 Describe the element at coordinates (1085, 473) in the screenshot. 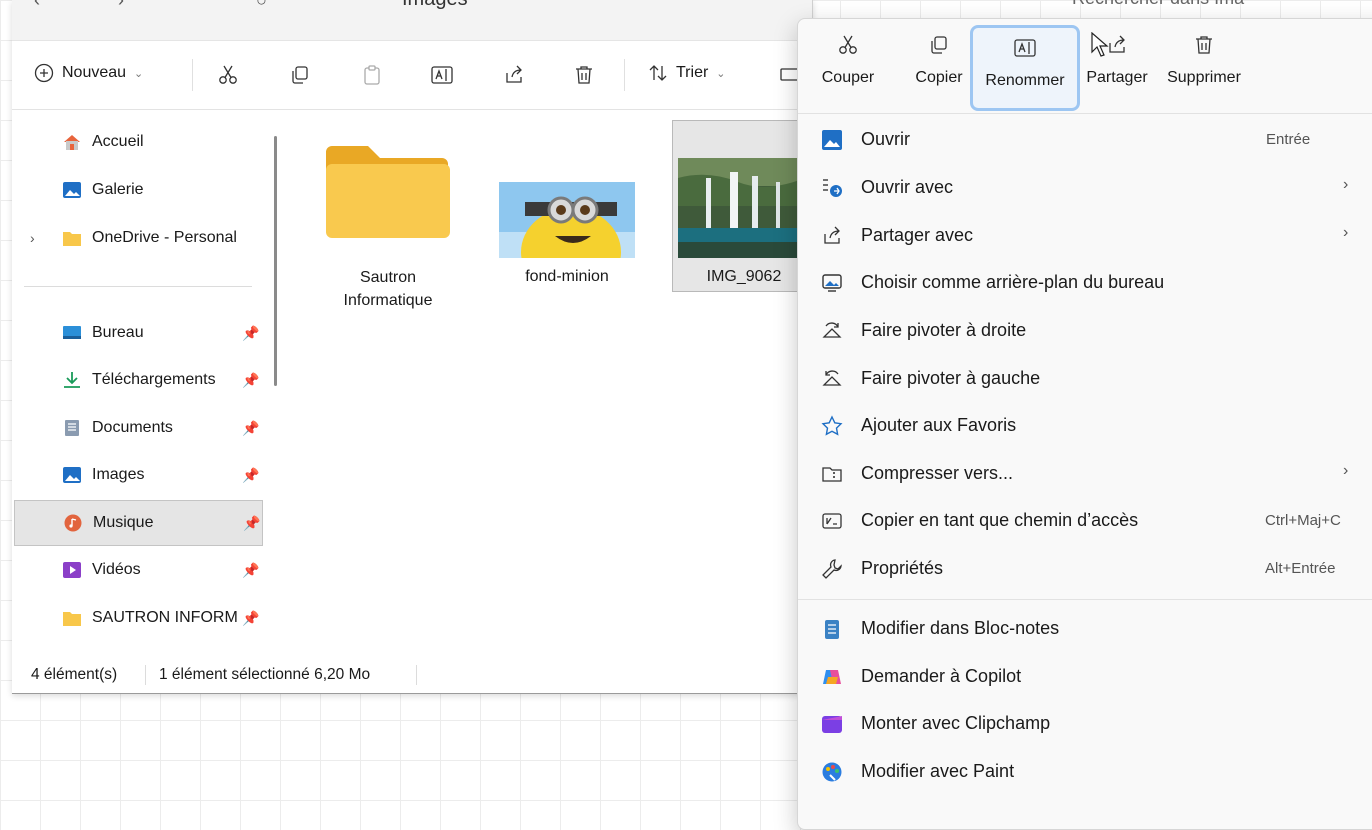

I see `menu-item-compress: Compresser vers... ›` at that location.